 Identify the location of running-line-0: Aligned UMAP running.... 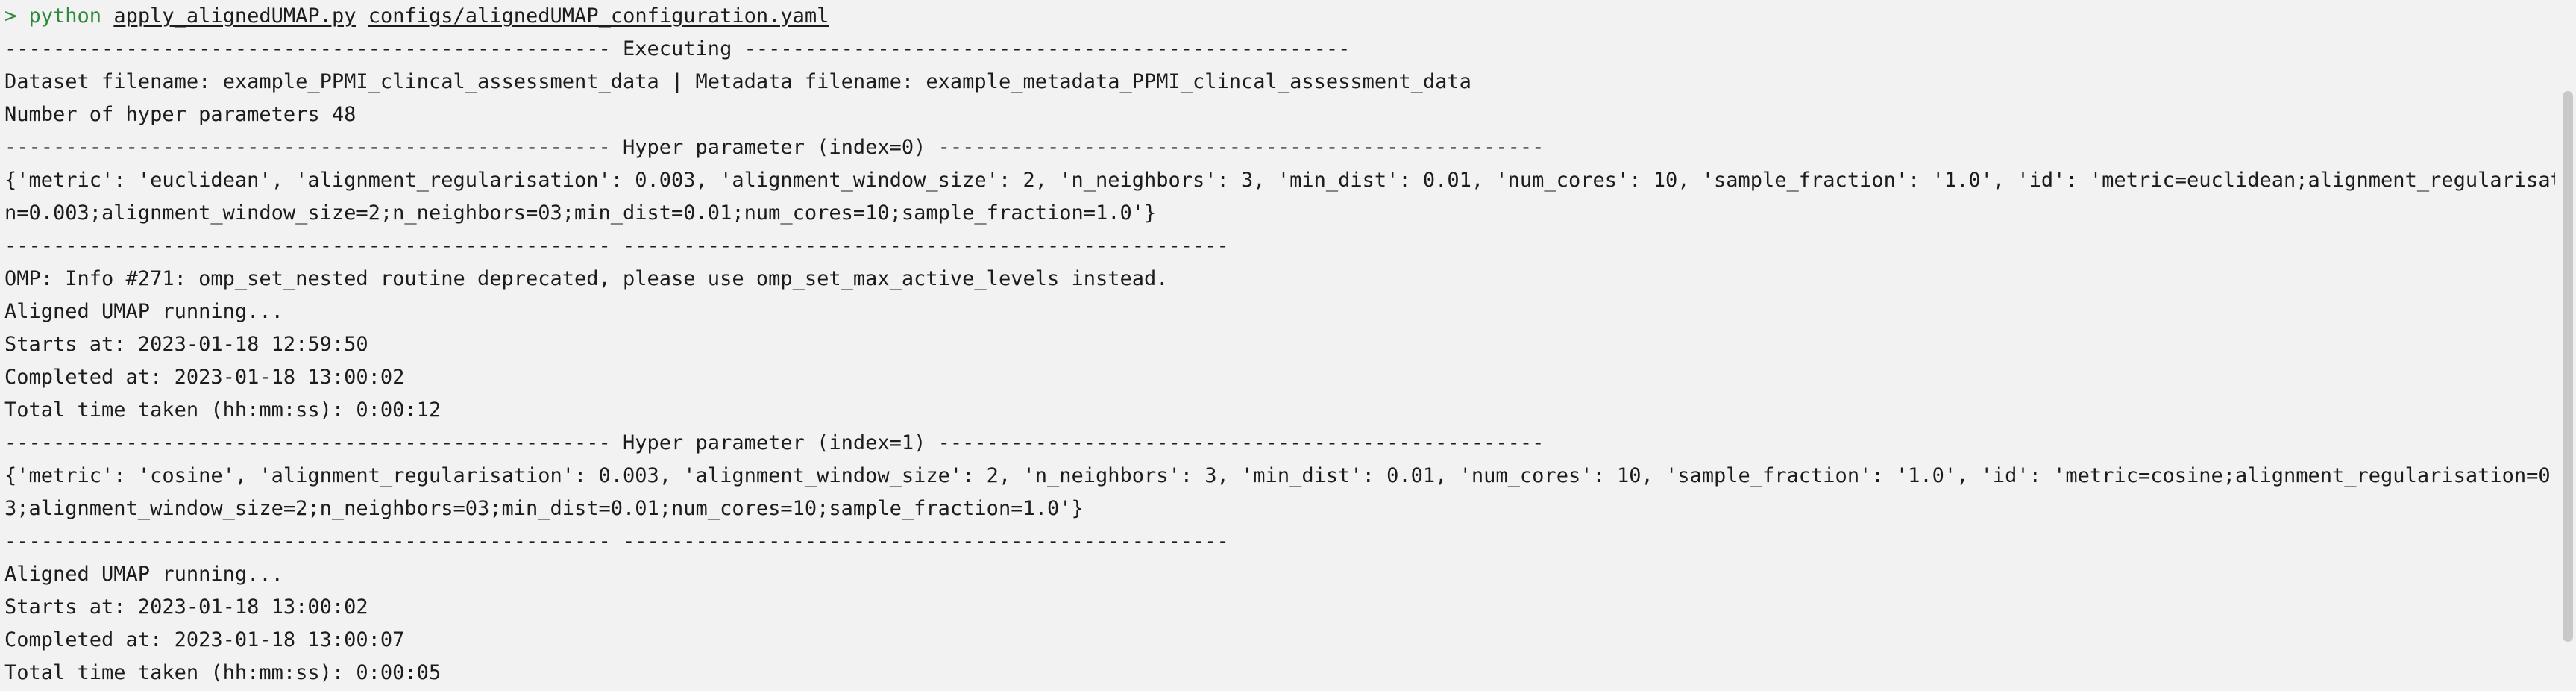
(143, 311).